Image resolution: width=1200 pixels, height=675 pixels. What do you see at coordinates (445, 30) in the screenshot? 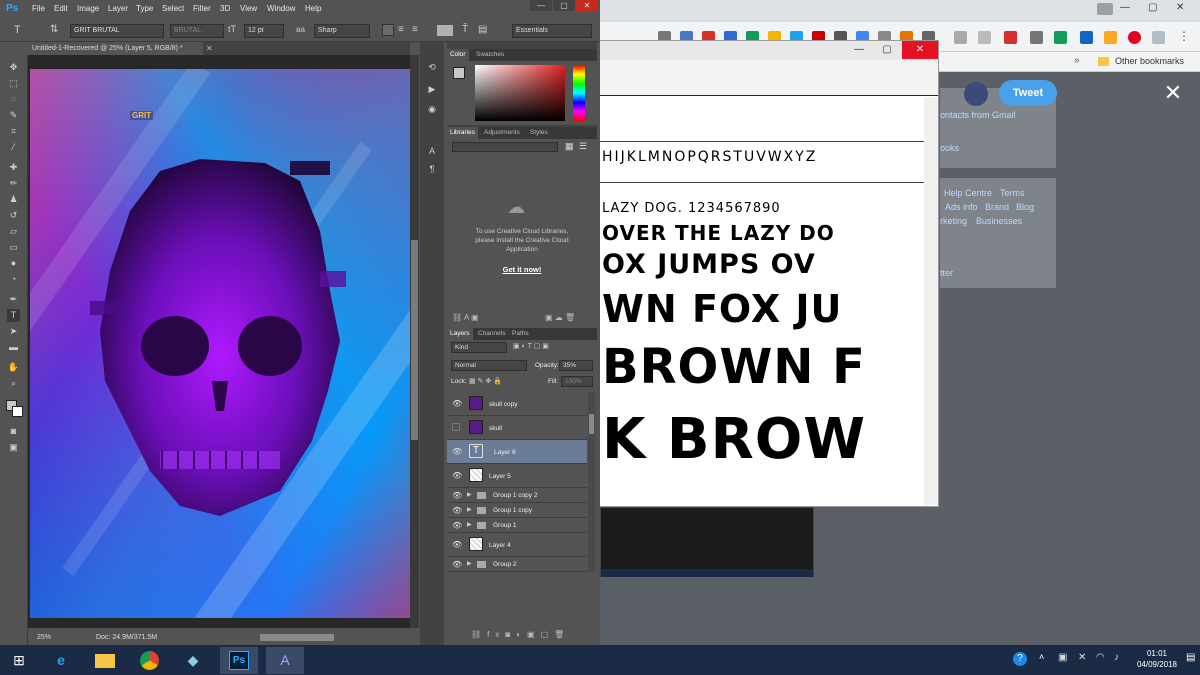
I see `text-color-swatch` at bounding box center [445, 30].